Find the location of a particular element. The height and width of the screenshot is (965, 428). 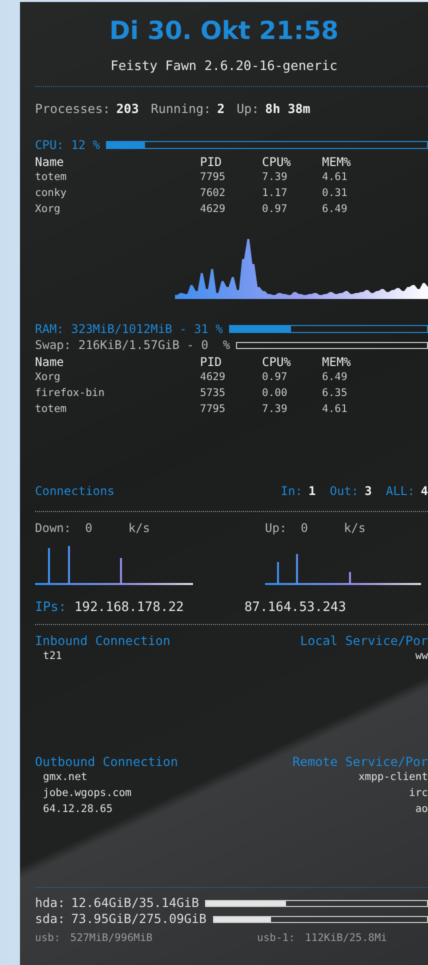

system-name: Feisty Fawn 2.6.20-16-generic is located at coordinates (224, 66).